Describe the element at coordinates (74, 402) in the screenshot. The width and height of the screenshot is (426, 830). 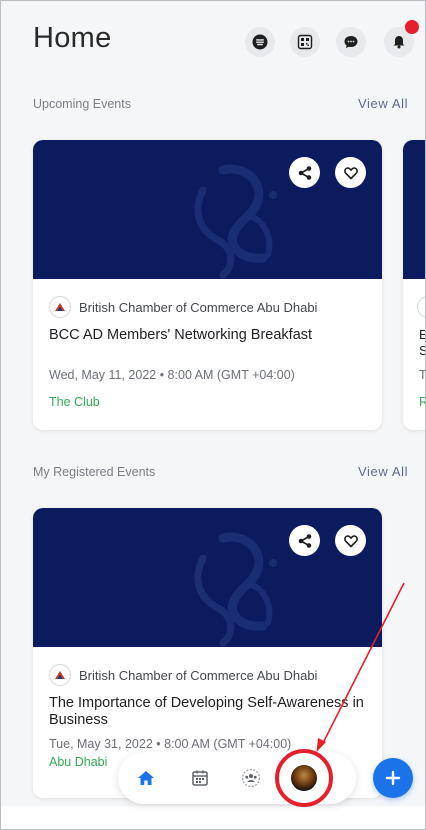
I see `event-location: The Club` at that location.